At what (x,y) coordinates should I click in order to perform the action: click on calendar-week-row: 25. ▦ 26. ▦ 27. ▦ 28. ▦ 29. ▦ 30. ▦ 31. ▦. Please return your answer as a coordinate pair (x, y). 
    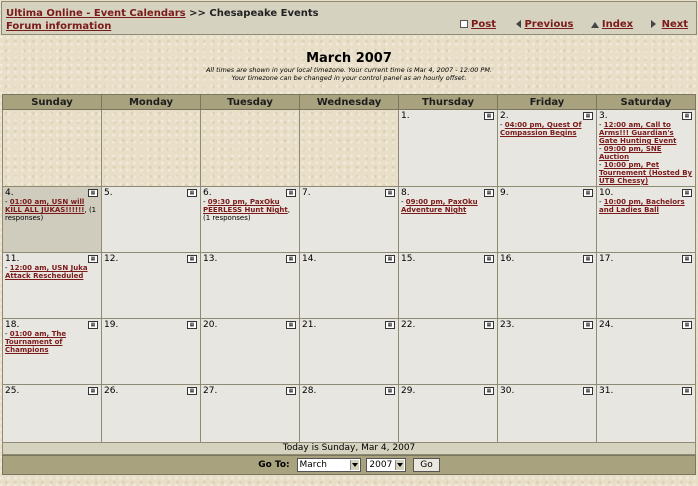
    Looking at the image, I should click on (349, 417).